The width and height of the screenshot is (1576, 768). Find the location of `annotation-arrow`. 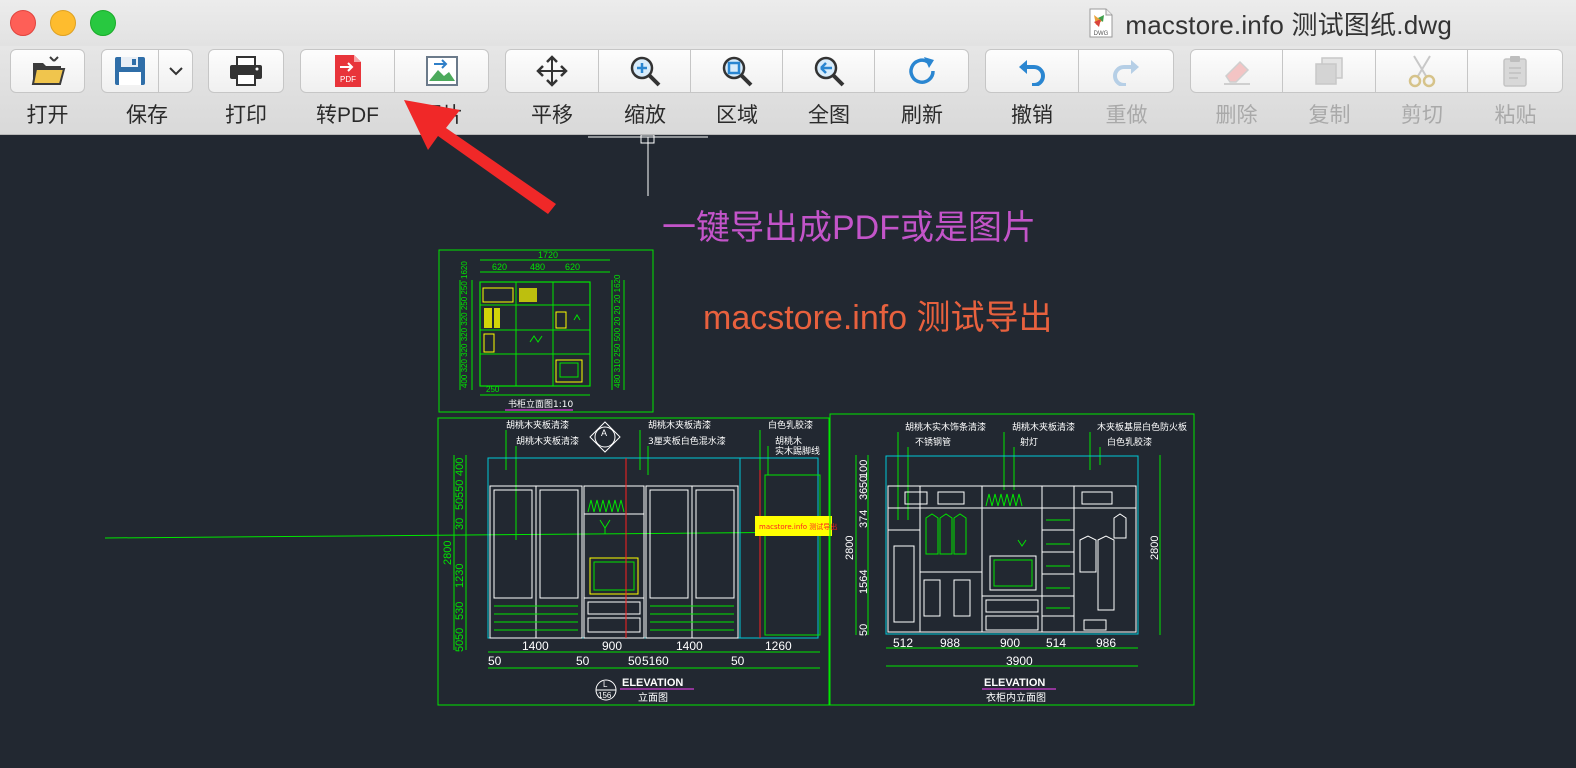

annotation-arrow is located at coordinates (480, 157).